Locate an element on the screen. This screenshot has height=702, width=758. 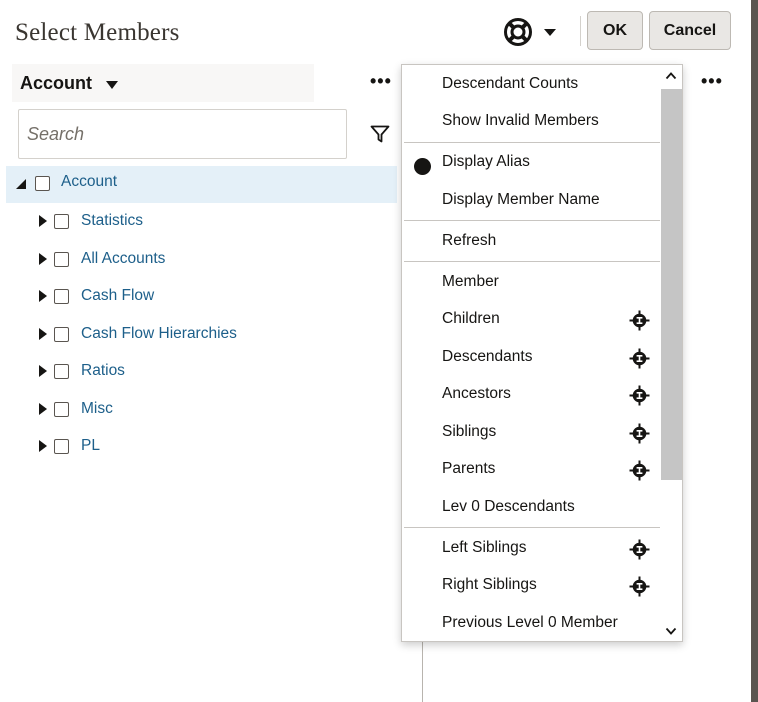
menu-item-show-invalid-members: Show Invalid Members is located at coordinates (531, 121).